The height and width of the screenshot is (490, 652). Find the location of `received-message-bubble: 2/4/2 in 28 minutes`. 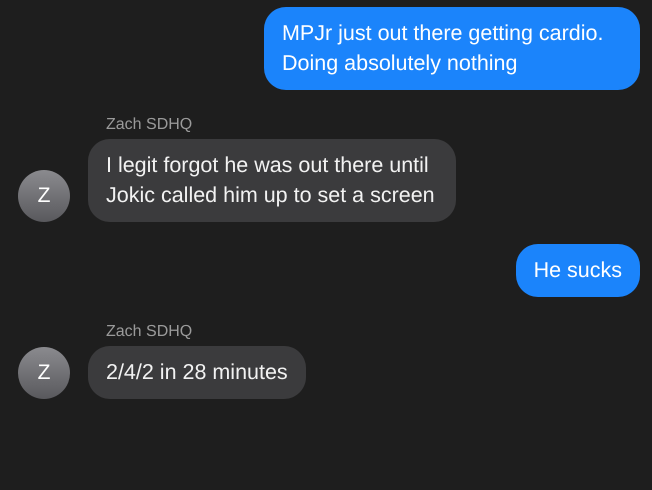

received-message-bubble: 2/4/2 in 28 minutes is located at coordinates (197, 372).